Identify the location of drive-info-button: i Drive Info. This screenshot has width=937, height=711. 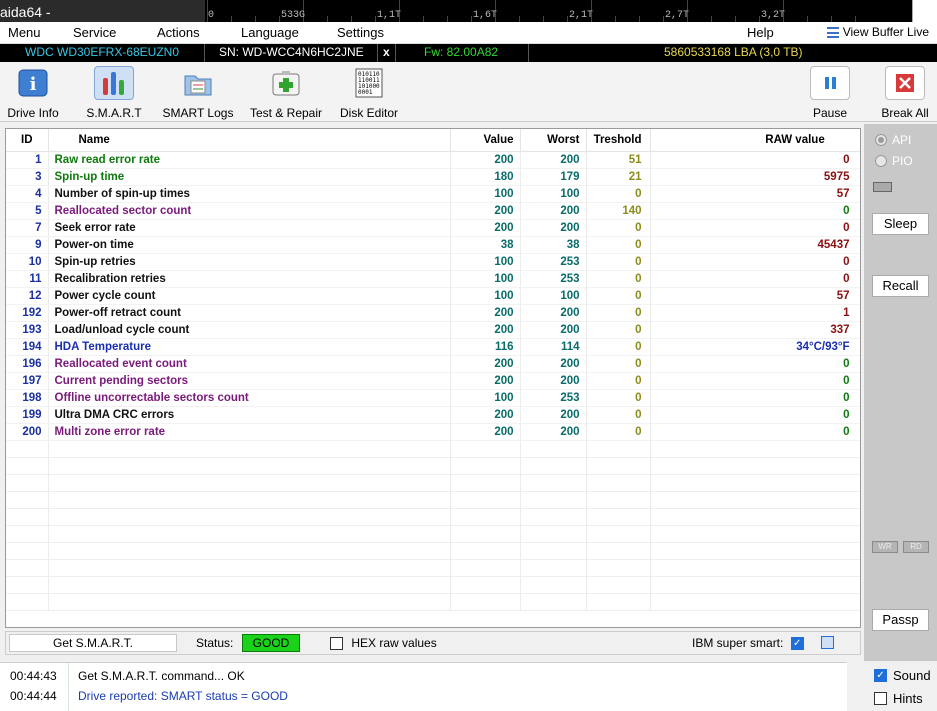
(33, 93).